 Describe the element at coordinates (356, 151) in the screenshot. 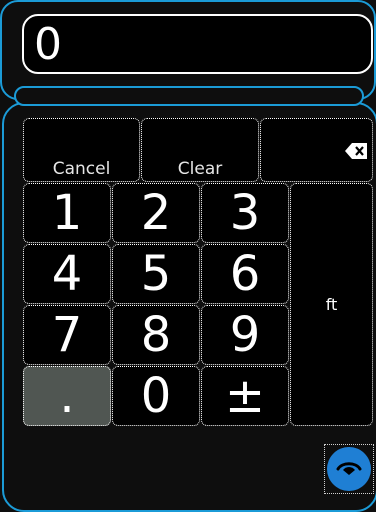

I see `backspace-icon` at that location.